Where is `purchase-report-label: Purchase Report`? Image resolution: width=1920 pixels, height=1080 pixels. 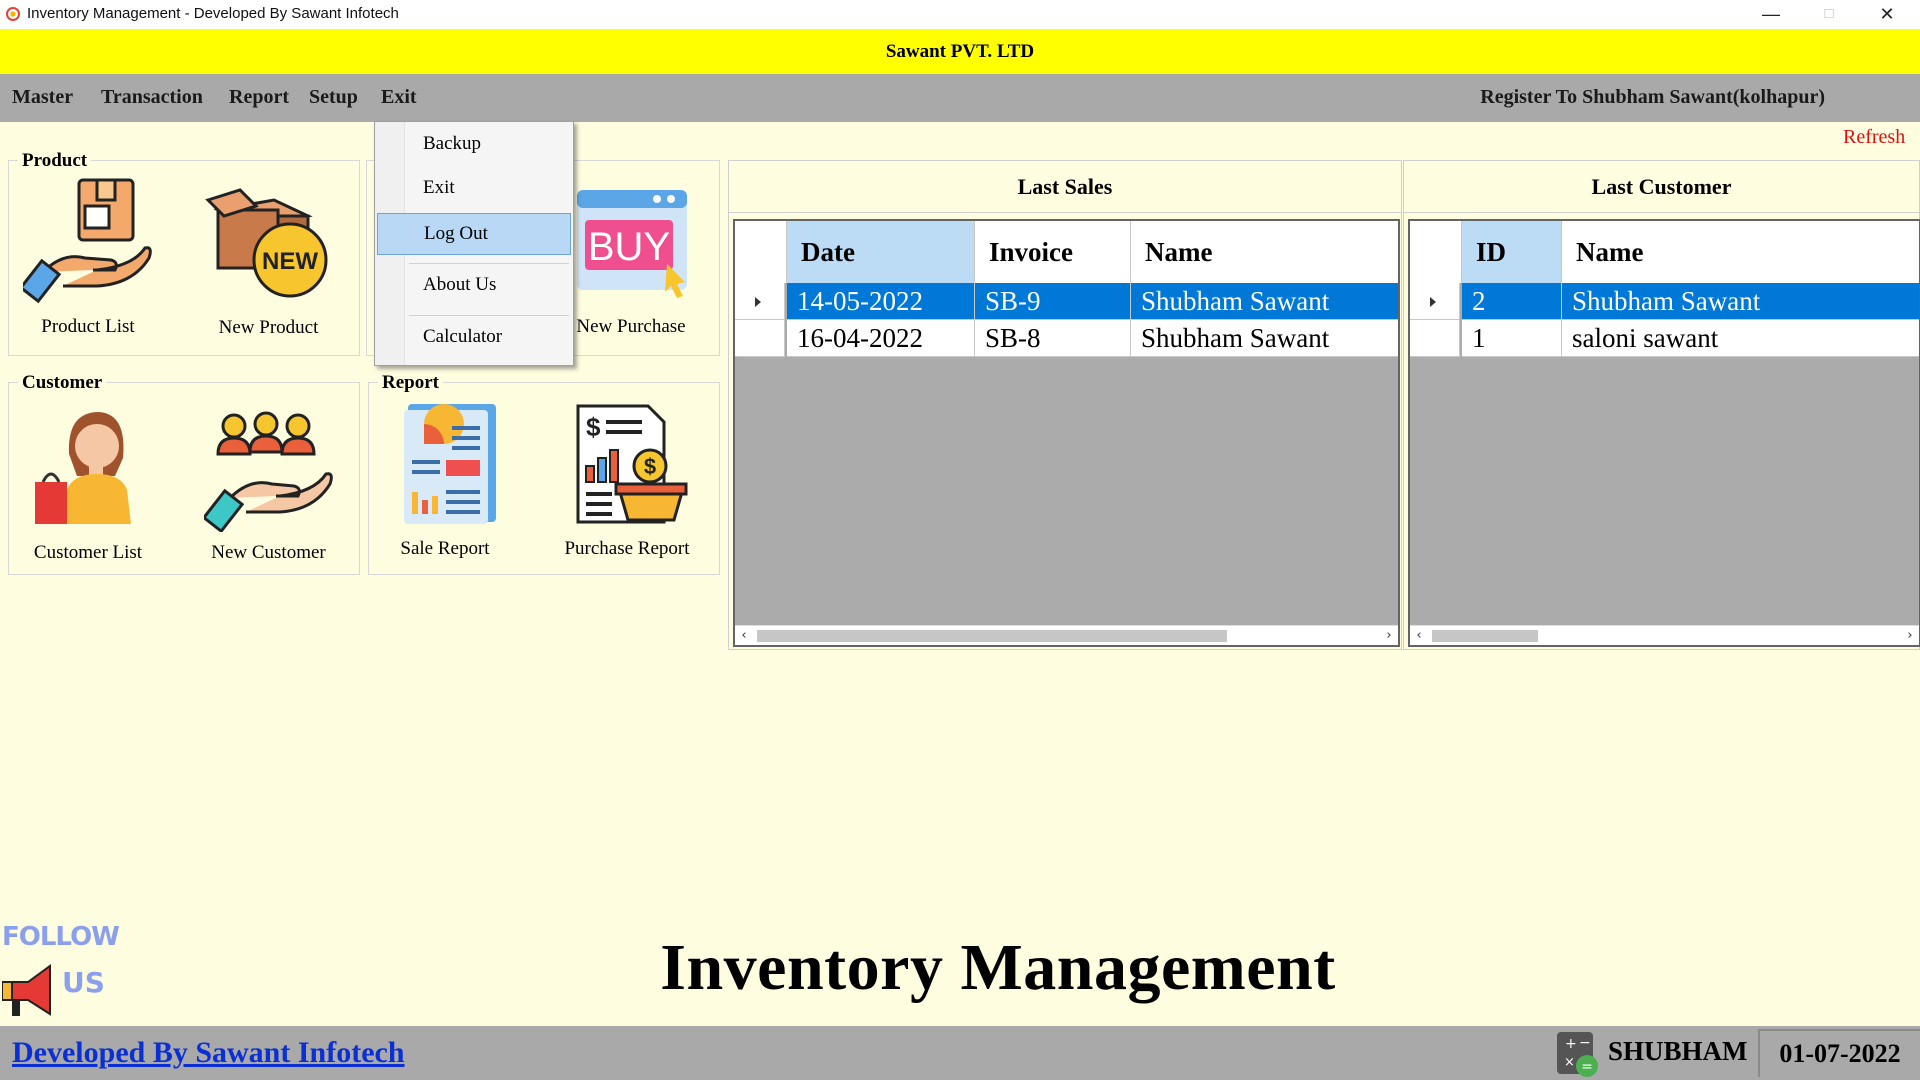 purchase-report-label: Purchase Report is located at coordinates (627, 548).